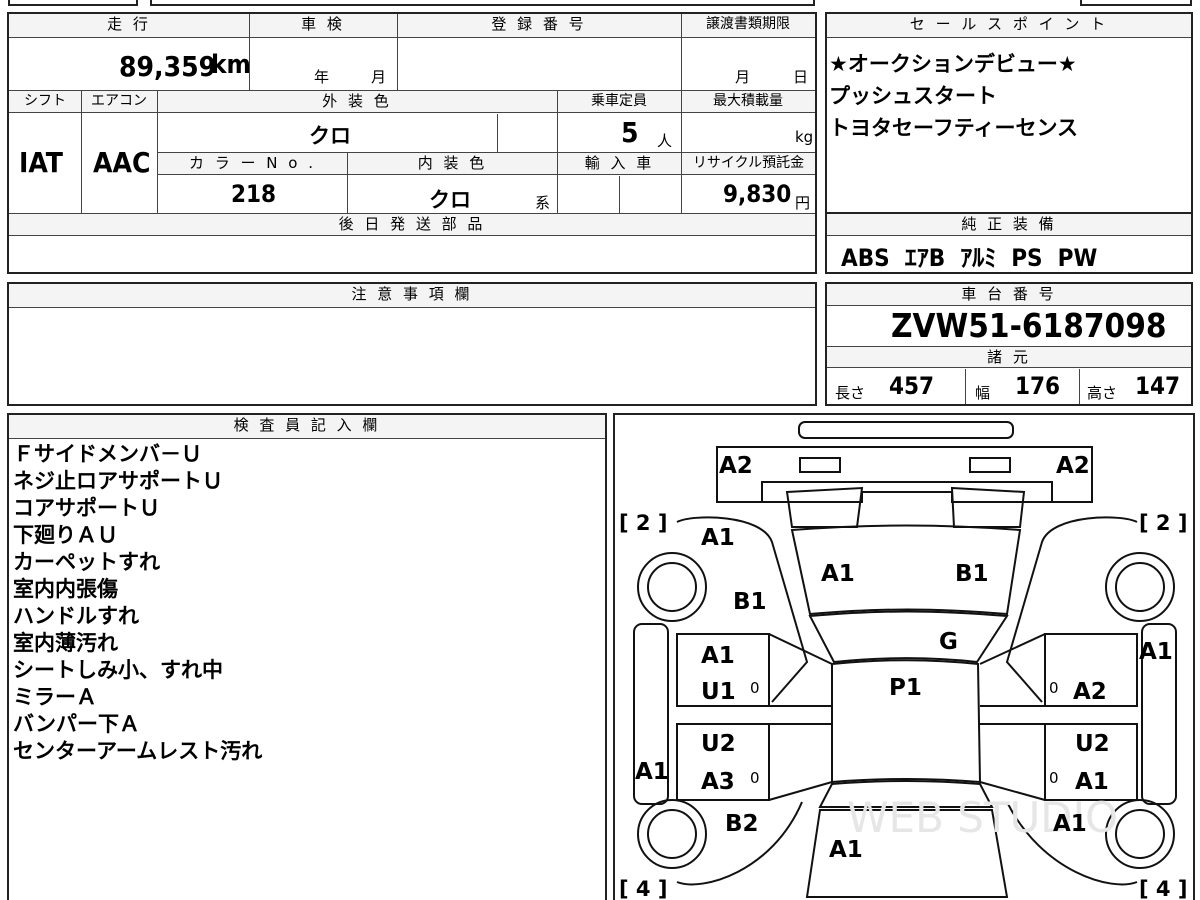 Image resolution: width=1200 pixels, height=900 pixels. I want to click on interior-color-value: クロ, so click(450, 200).